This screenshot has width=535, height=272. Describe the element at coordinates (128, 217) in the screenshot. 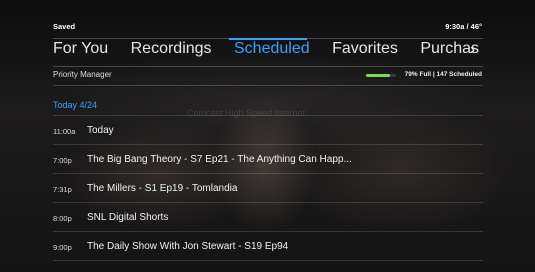

I see `item-title: SNL Digital Shorts` at that location.